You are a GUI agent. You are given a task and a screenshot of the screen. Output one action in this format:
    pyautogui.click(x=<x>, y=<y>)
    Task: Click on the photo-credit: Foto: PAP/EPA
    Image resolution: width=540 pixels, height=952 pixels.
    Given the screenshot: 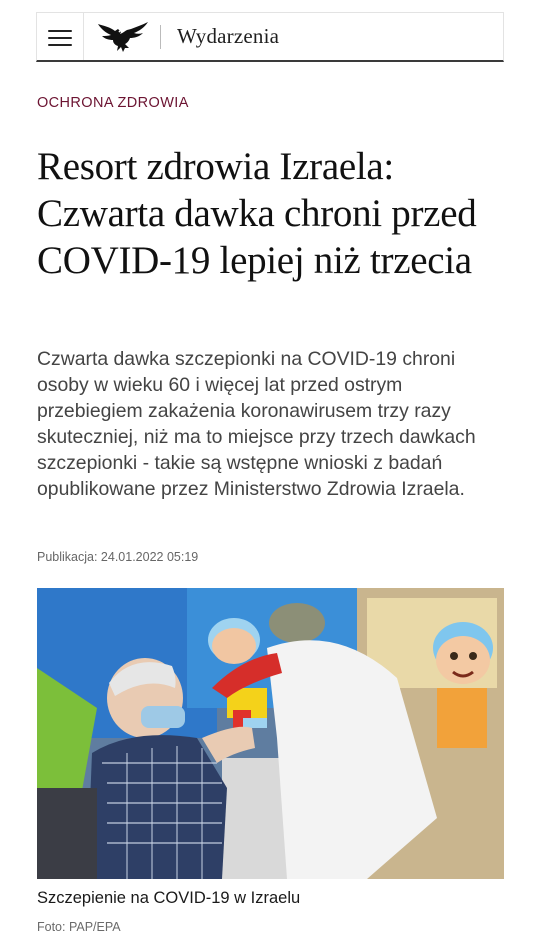 What is the action you would take?
    pyautogui.click(x=79, y=927)
    